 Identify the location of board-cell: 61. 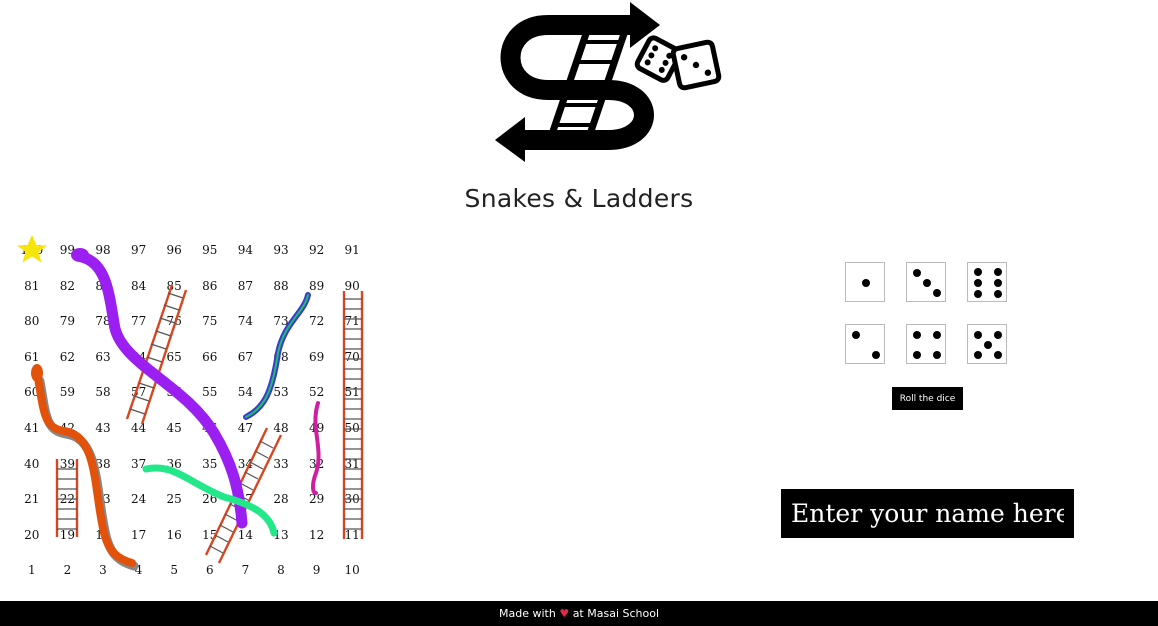
(32, 356).